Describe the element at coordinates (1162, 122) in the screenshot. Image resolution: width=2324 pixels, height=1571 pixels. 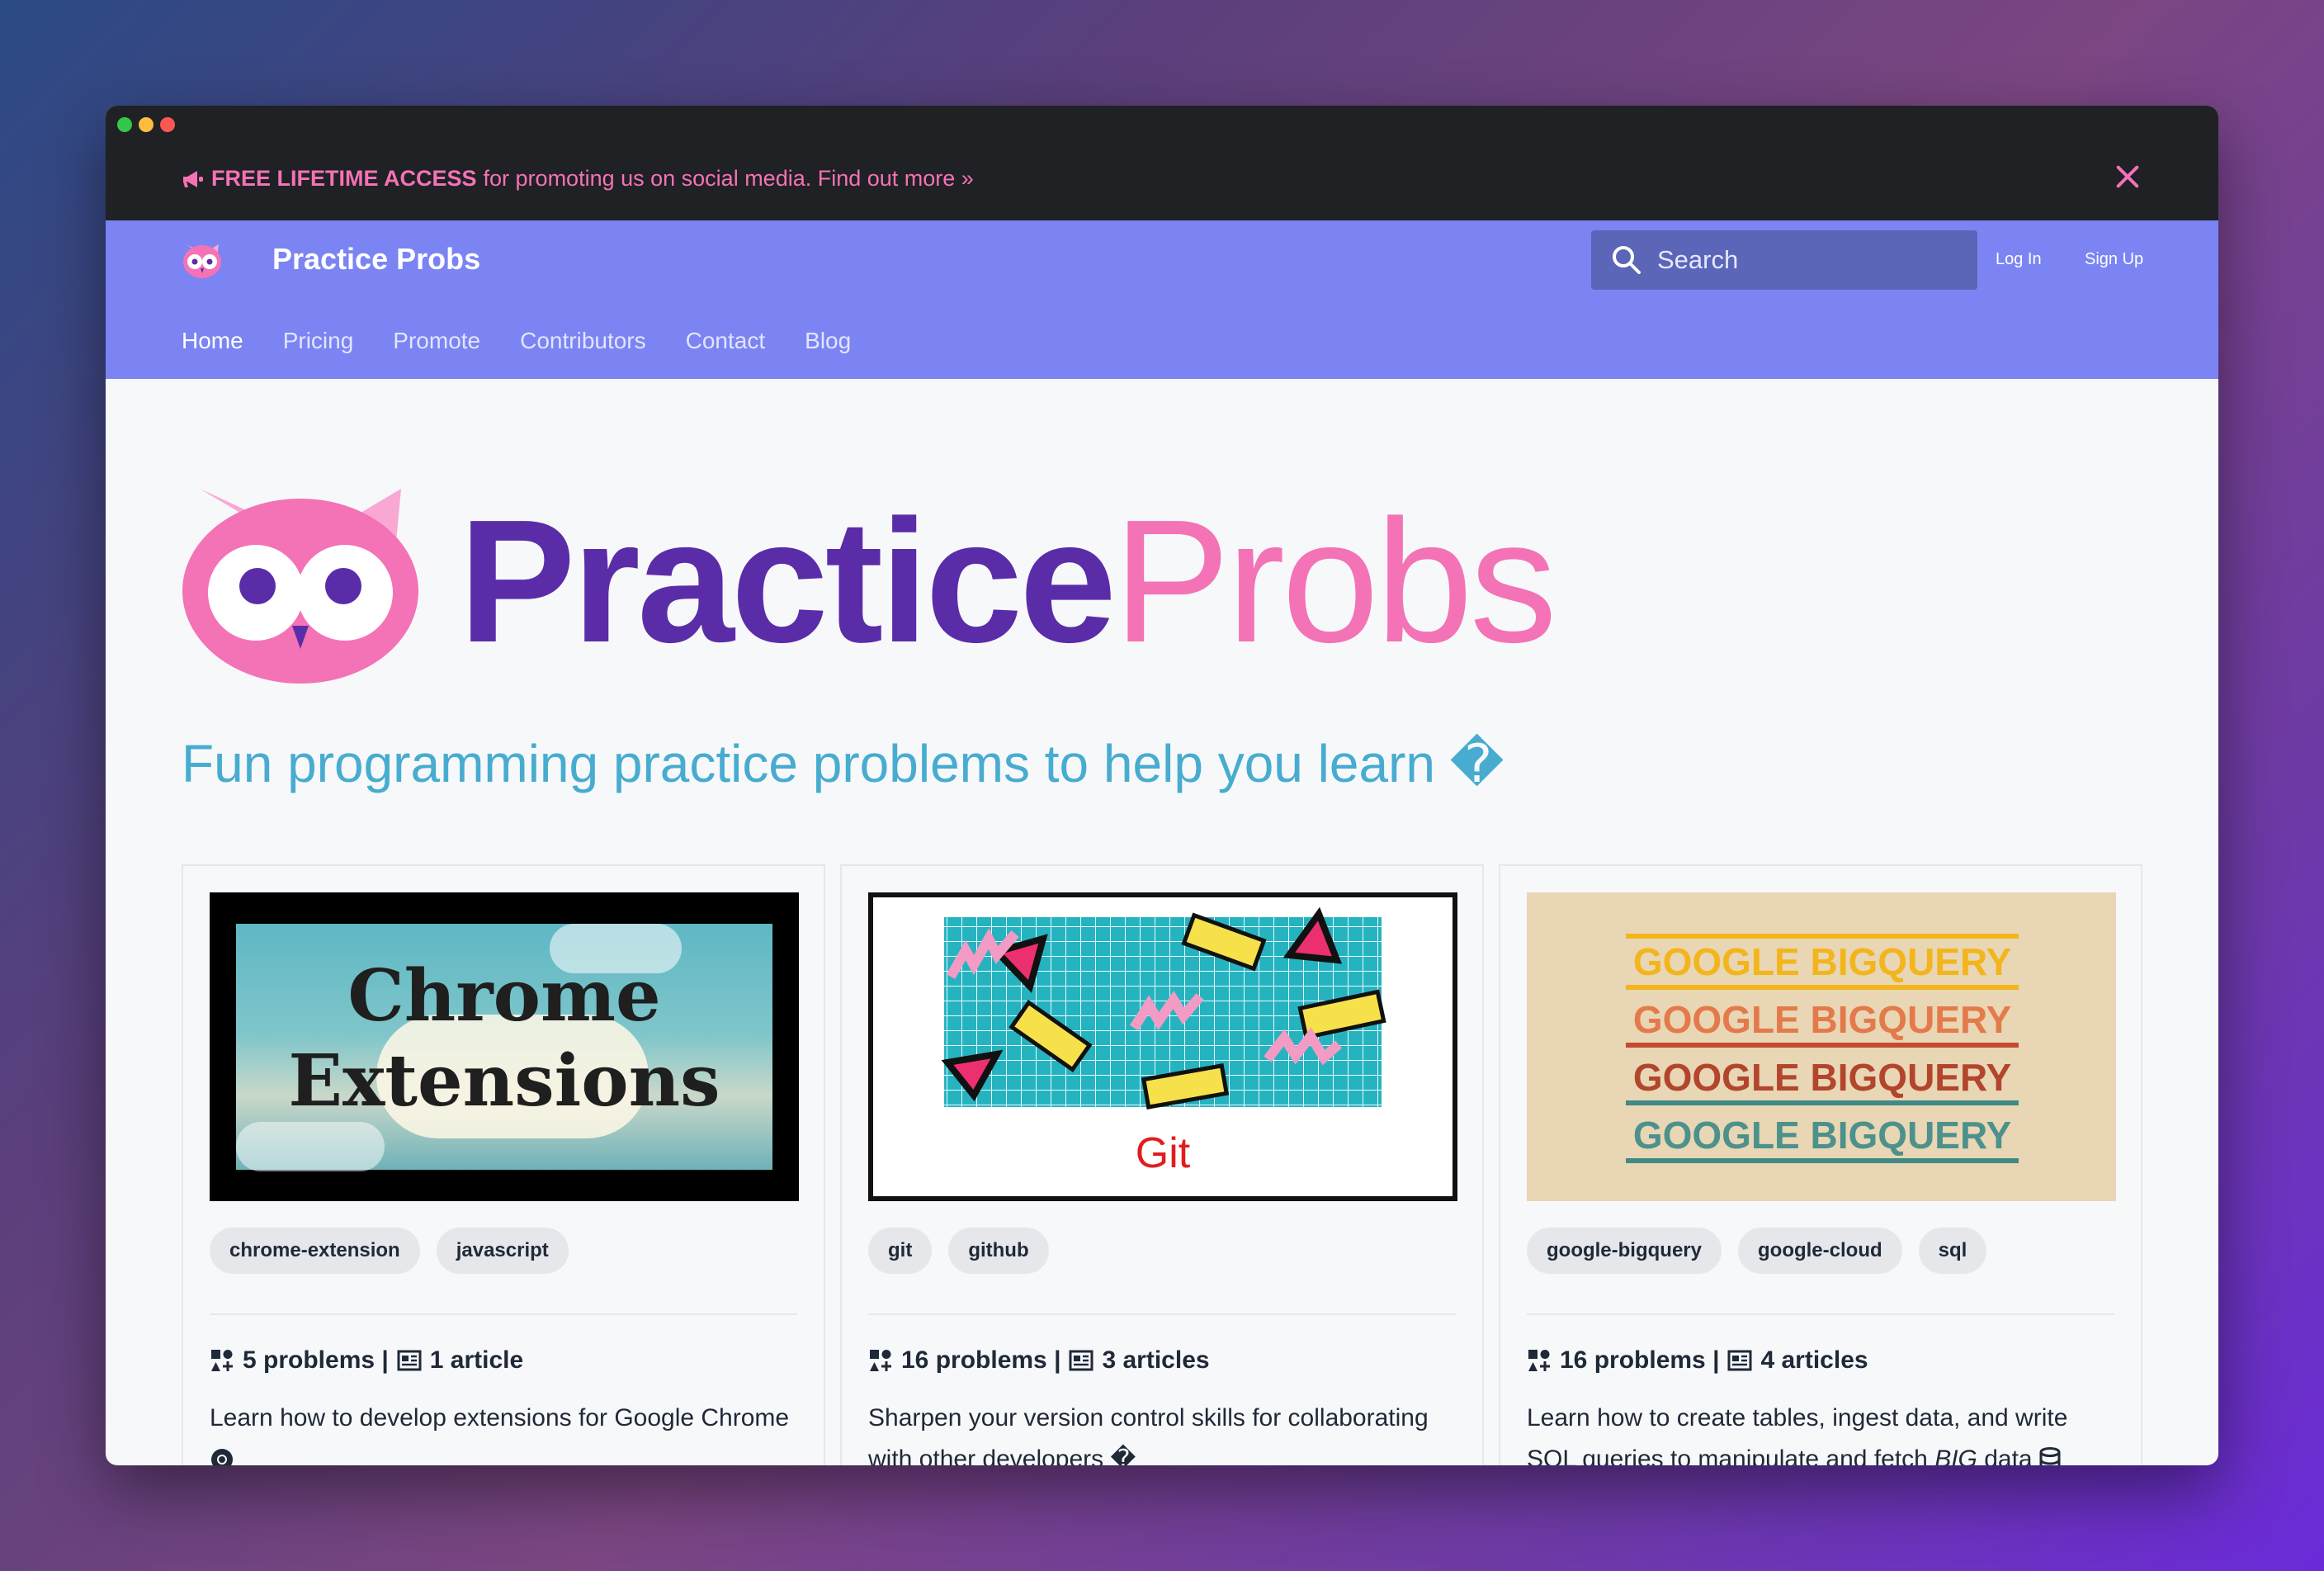
I see `title-bar` at that location.